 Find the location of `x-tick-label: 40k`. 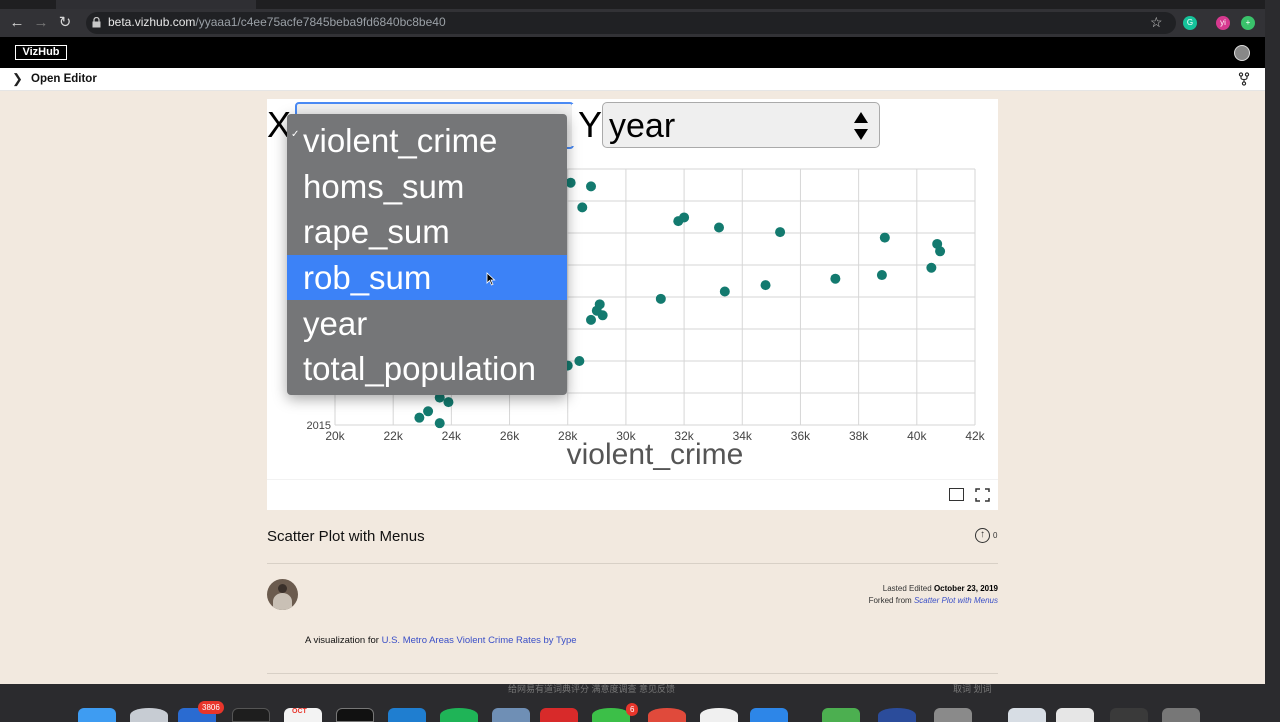

x-tick-label: 40k is located at coordinates (917, 436).